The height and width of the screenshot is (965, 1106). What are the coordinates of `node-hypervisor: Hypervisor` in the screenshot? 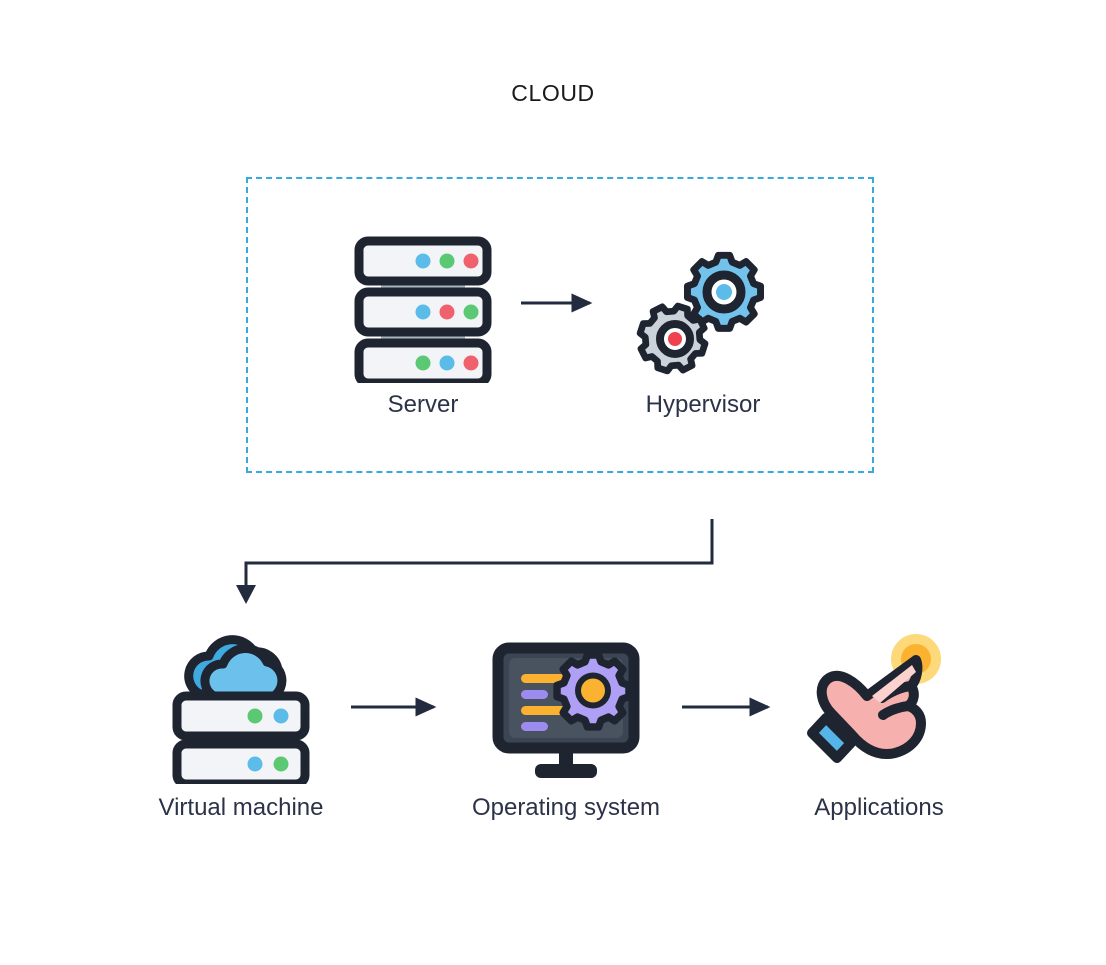 It's located at (703, 326).